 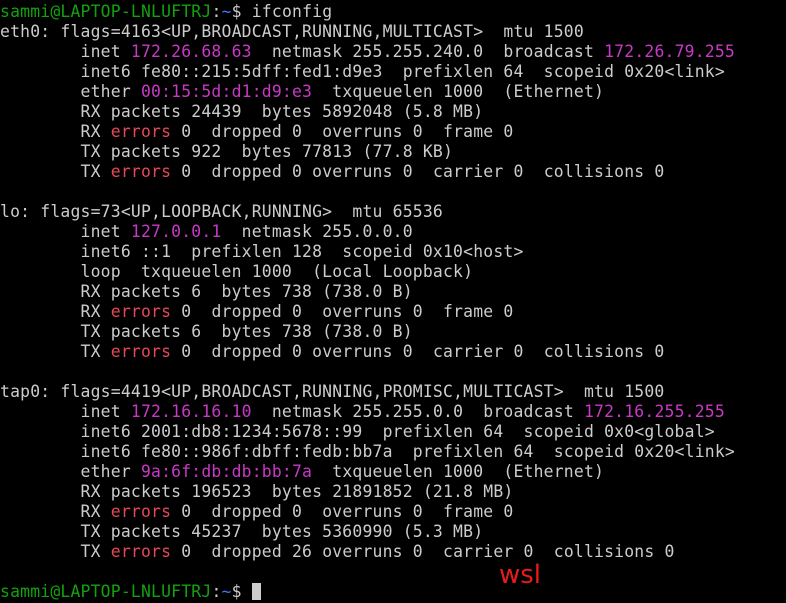 What do you see at coordinates (242, 111) in the screenshot?
I see `eth0-rx-packets-text: RX packets 24439 bytes 5892048 (5.8 MB)` at bounding box center [242, 111].